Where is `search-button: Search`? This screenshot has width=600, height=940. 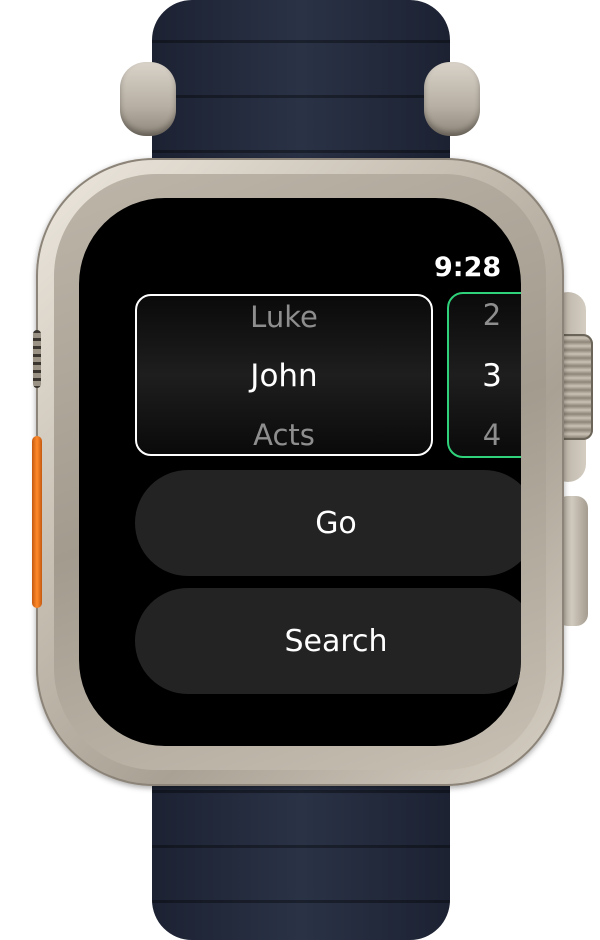
search-button: Search is located at coordinates (328, 641).